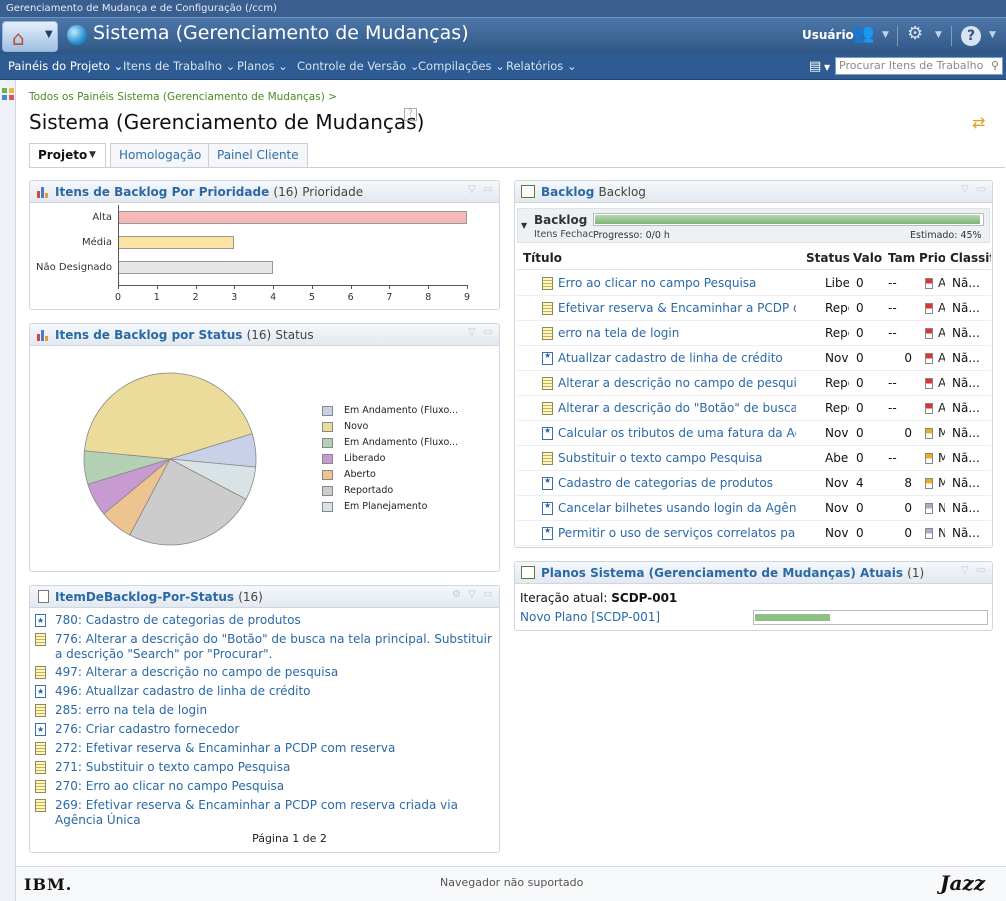  I want to click on nav-itens-de-trabalho: Itens de Trabalho ⌄, so click(179, 66).